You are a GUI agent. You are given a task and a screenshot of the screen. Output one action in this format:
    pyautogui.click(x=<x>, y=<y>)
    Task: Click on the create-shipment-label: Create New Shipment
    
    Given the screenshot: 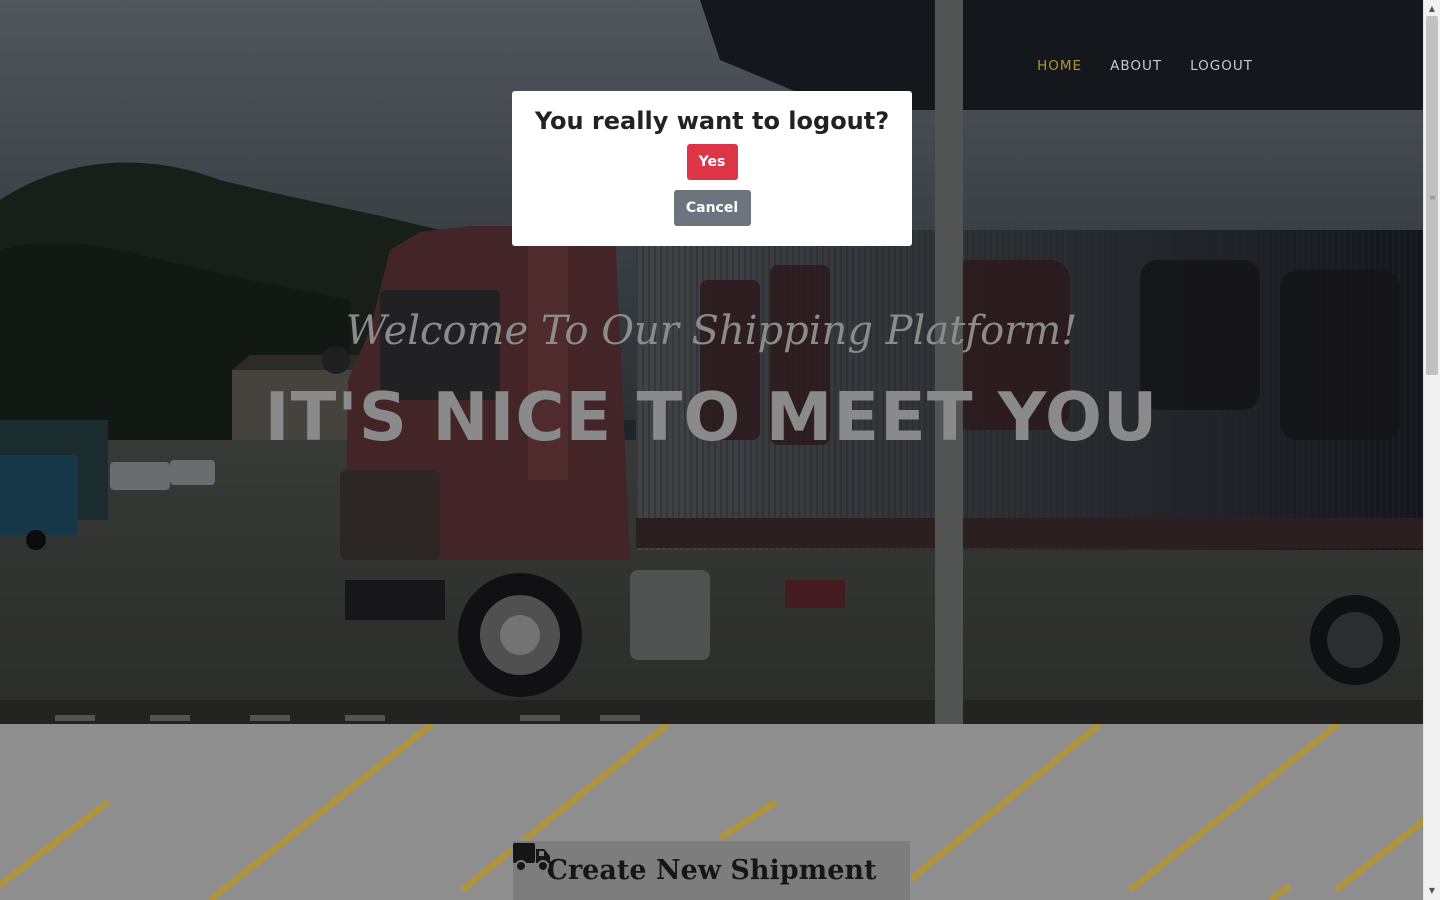 What is the action you would take?
    pyautogui.click(x=711, y=870)
    